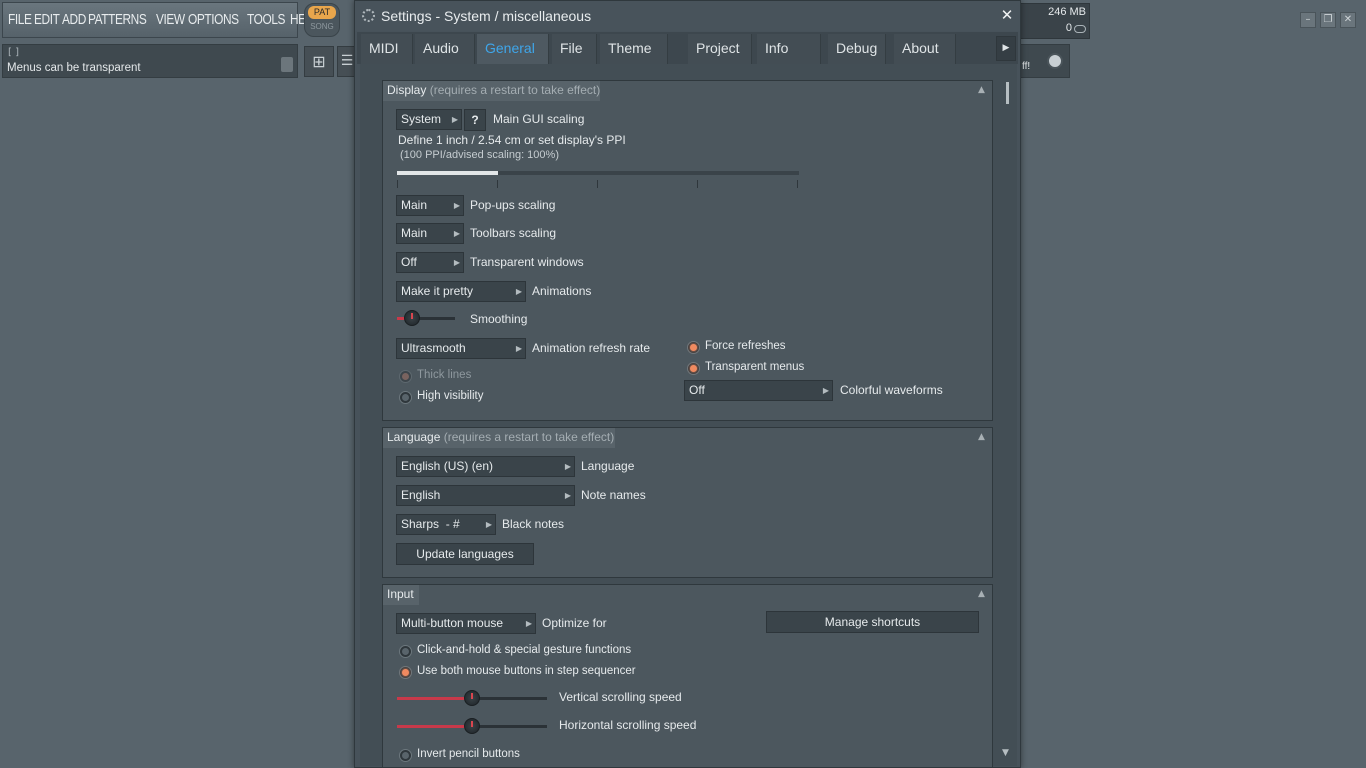  What do you see at coordinates (745, 346) in the screenshot?
I see `force-refreshes-label: Force refreshes` at bounding box center [745, 346].